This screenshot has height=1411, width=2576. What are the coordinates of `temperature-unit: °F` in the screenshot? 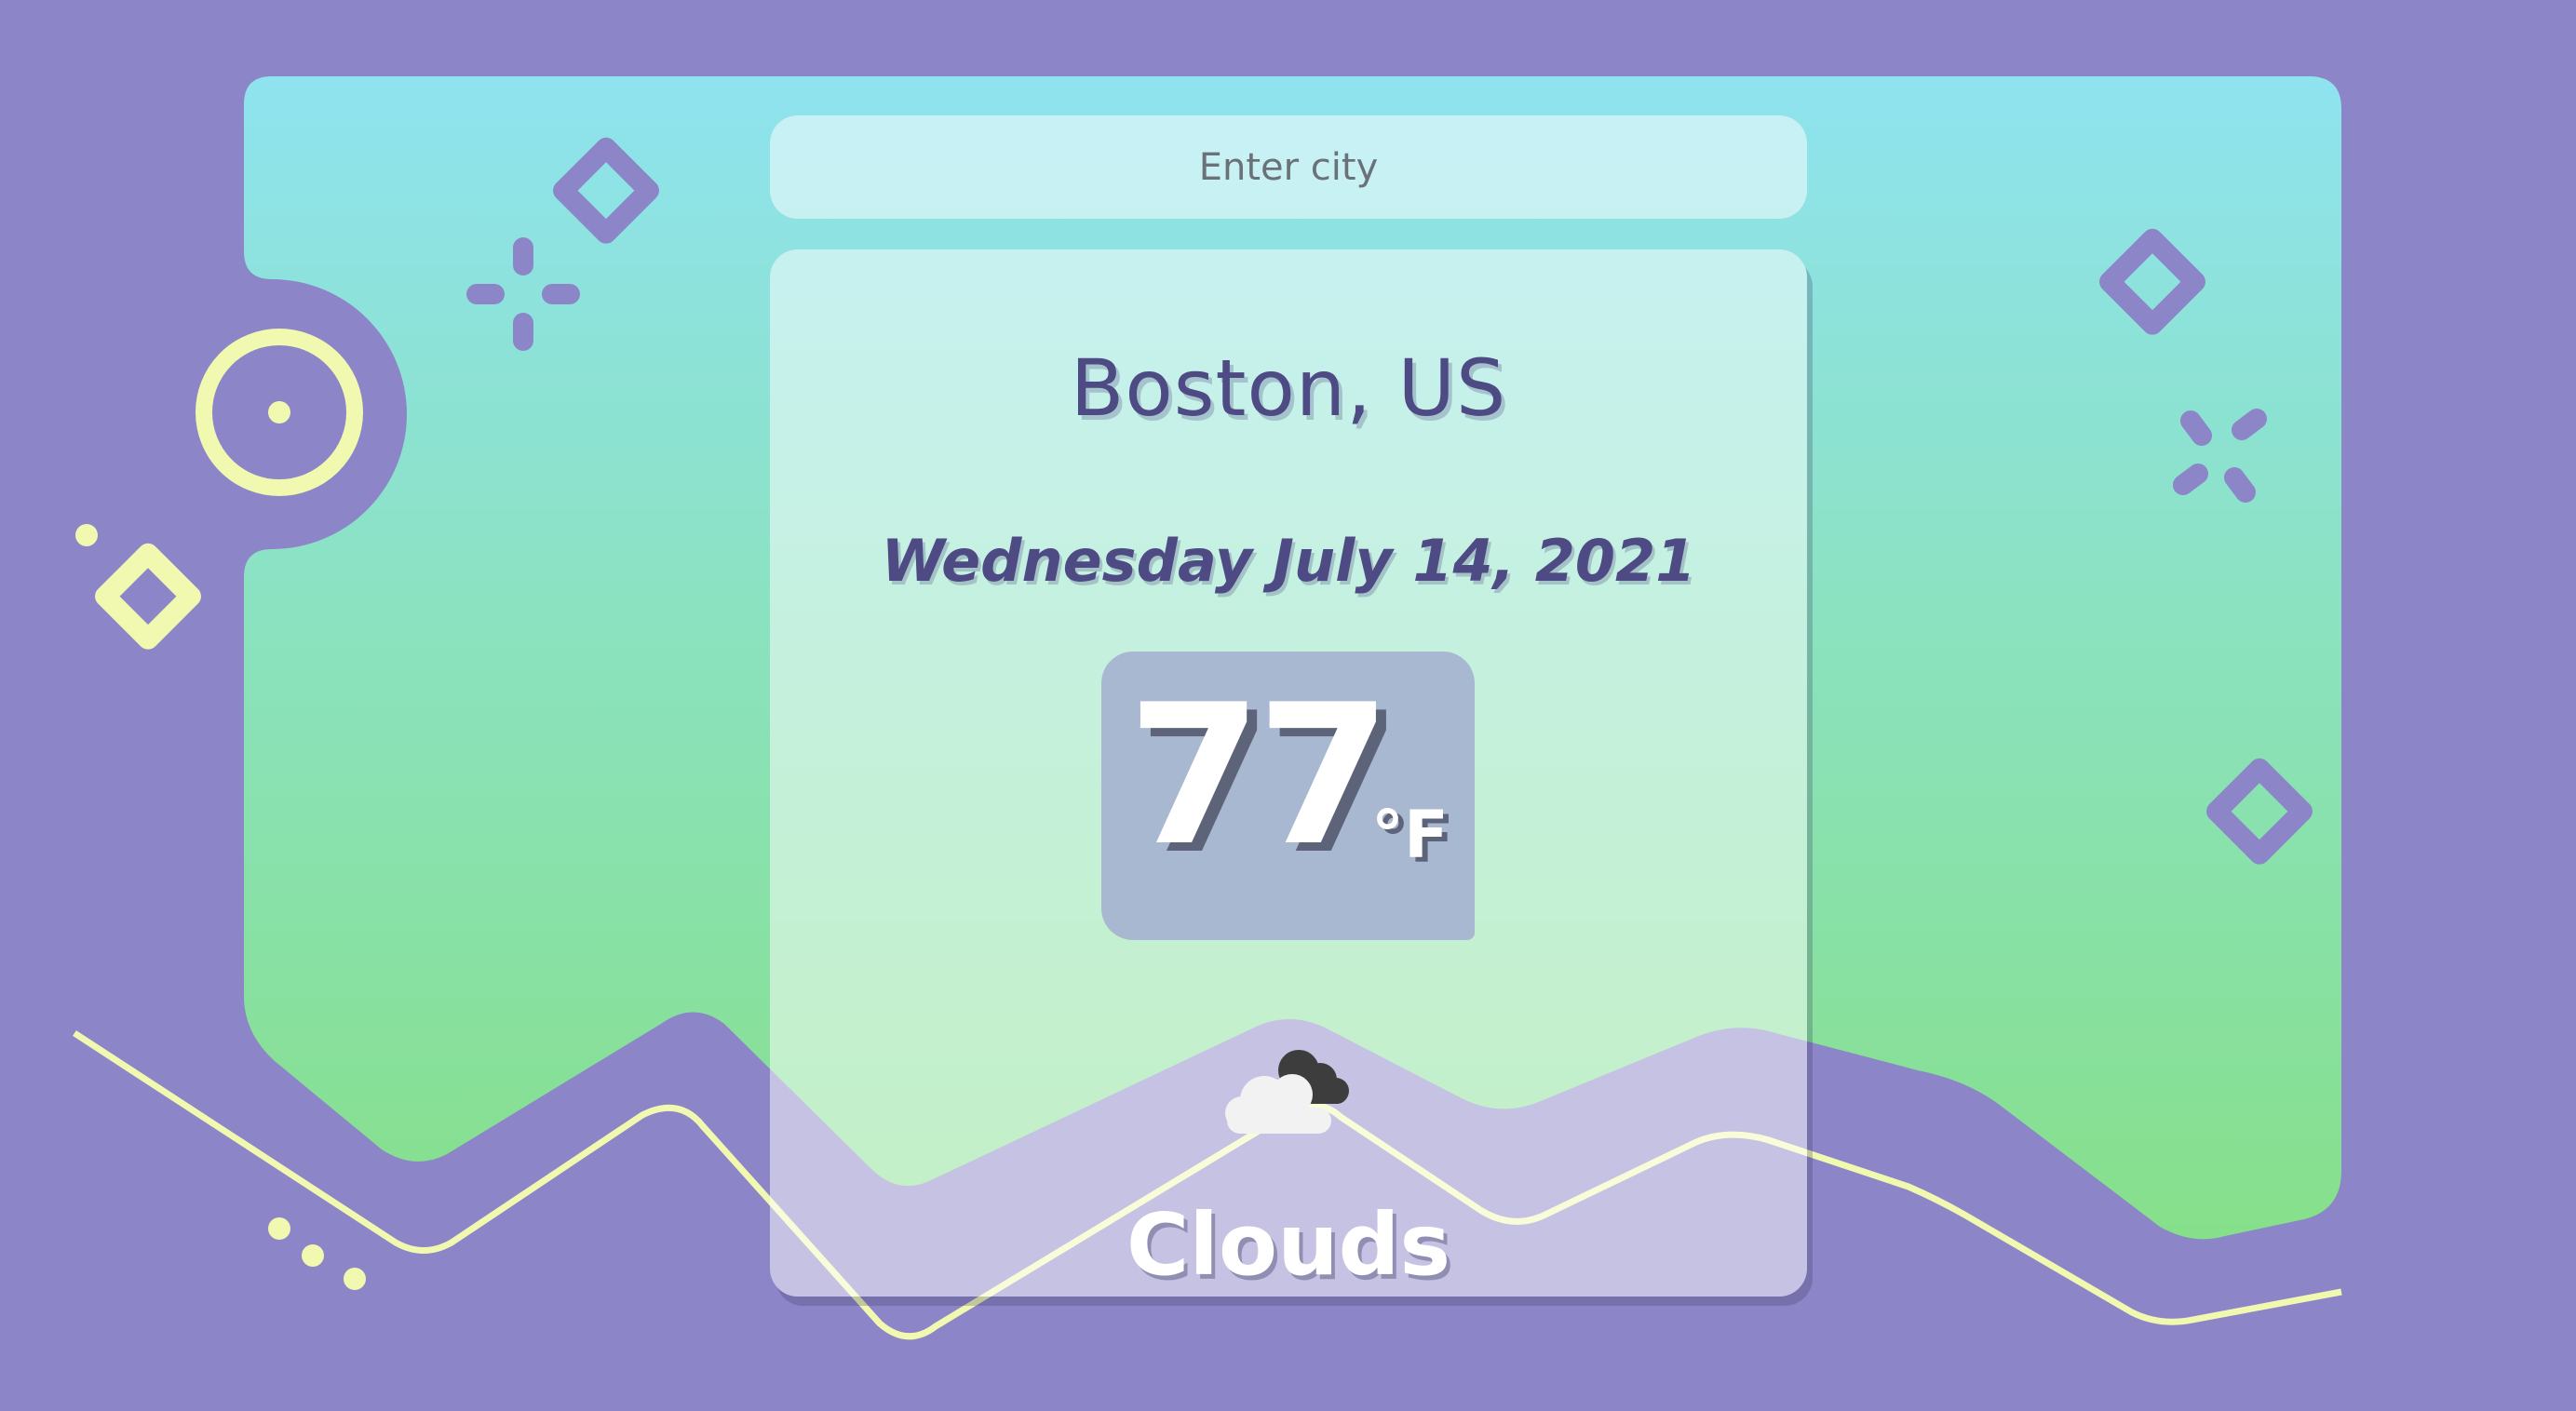 It's located at (1410, 835).